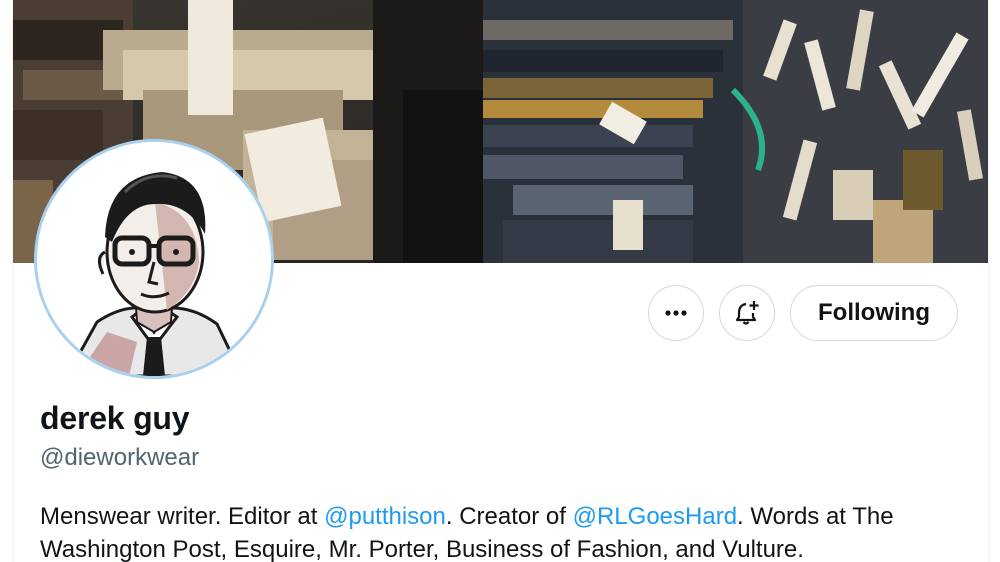 The image size is (1000, 562). I want to click on more-horizontal-icon, so click(676, 313).